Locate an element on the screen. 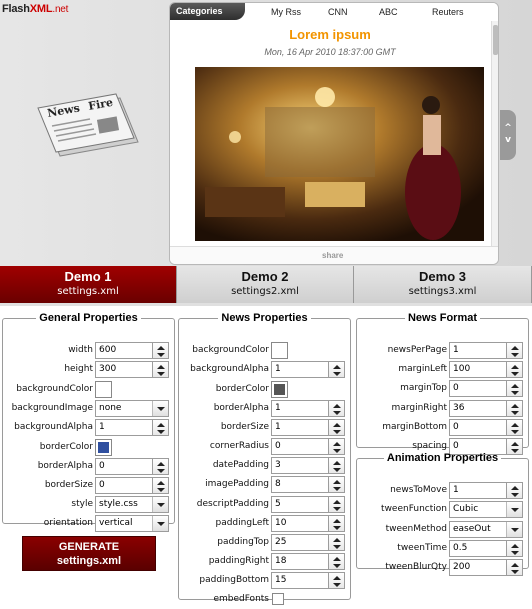 This screenshot has width=532, height=609. border-alpha-input: 0 is located at coordinates (124, 466).